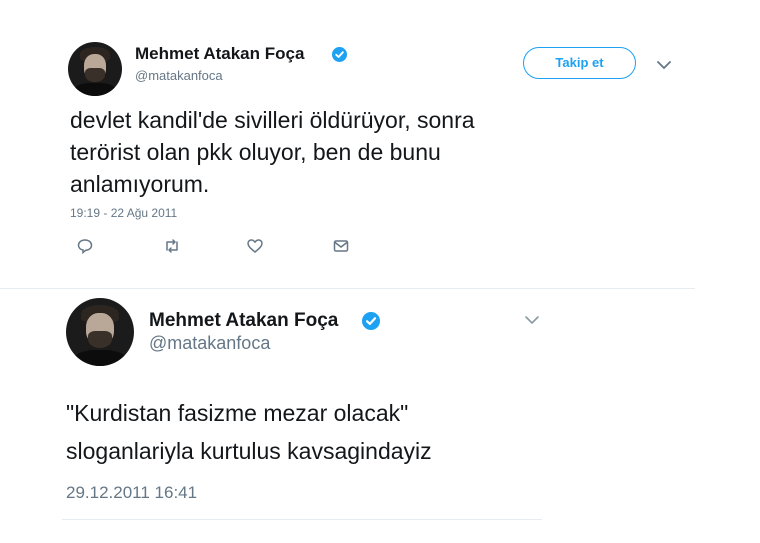 The image size is (760, 543). Describe the element at coordinates (579, 63) in the screenshot. I see `follow-button: Takip et` at that location.